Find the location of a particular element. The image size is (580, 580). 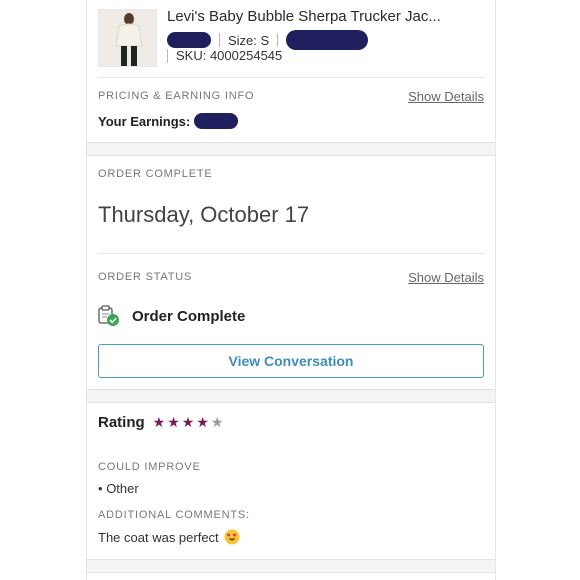

earnings-row: Your Earnings: is located at coordinates (168, 121).